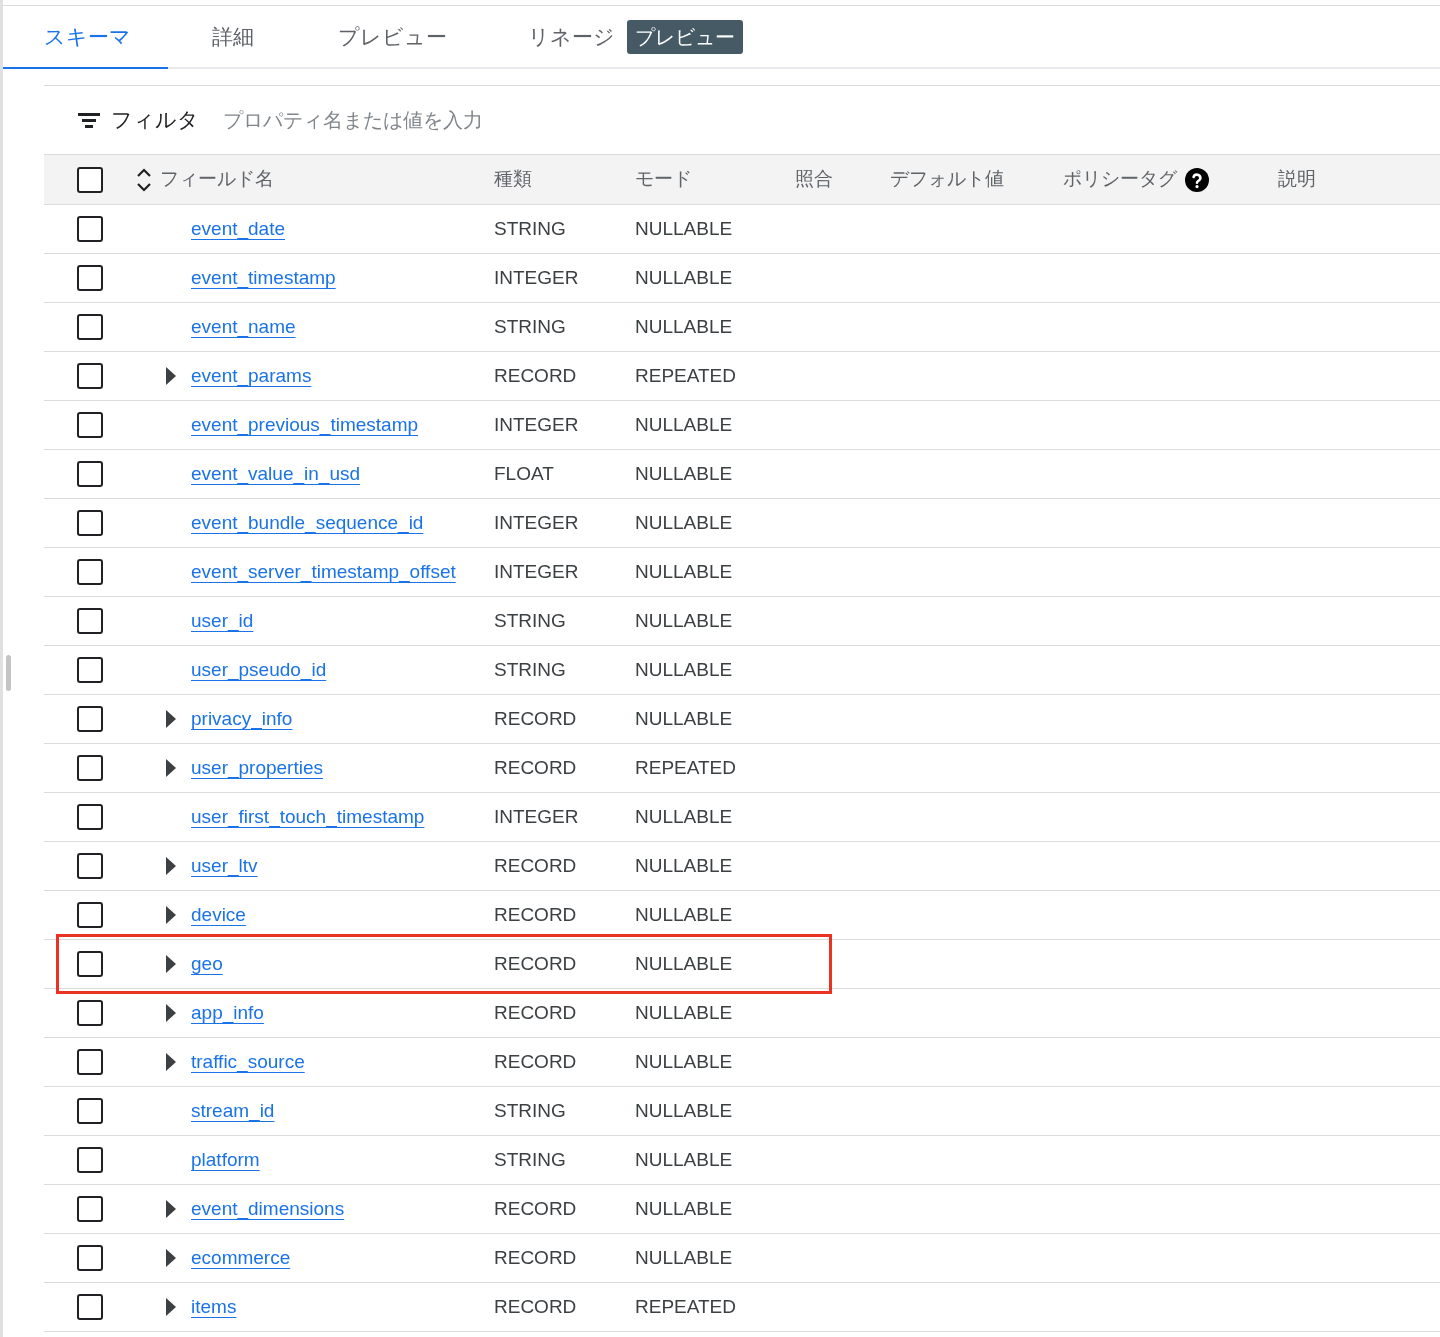 Image resolution: width=1440 pixels, height=1337 pixels. I want to click on field-name-link: stream_id, so click(233, 1111).